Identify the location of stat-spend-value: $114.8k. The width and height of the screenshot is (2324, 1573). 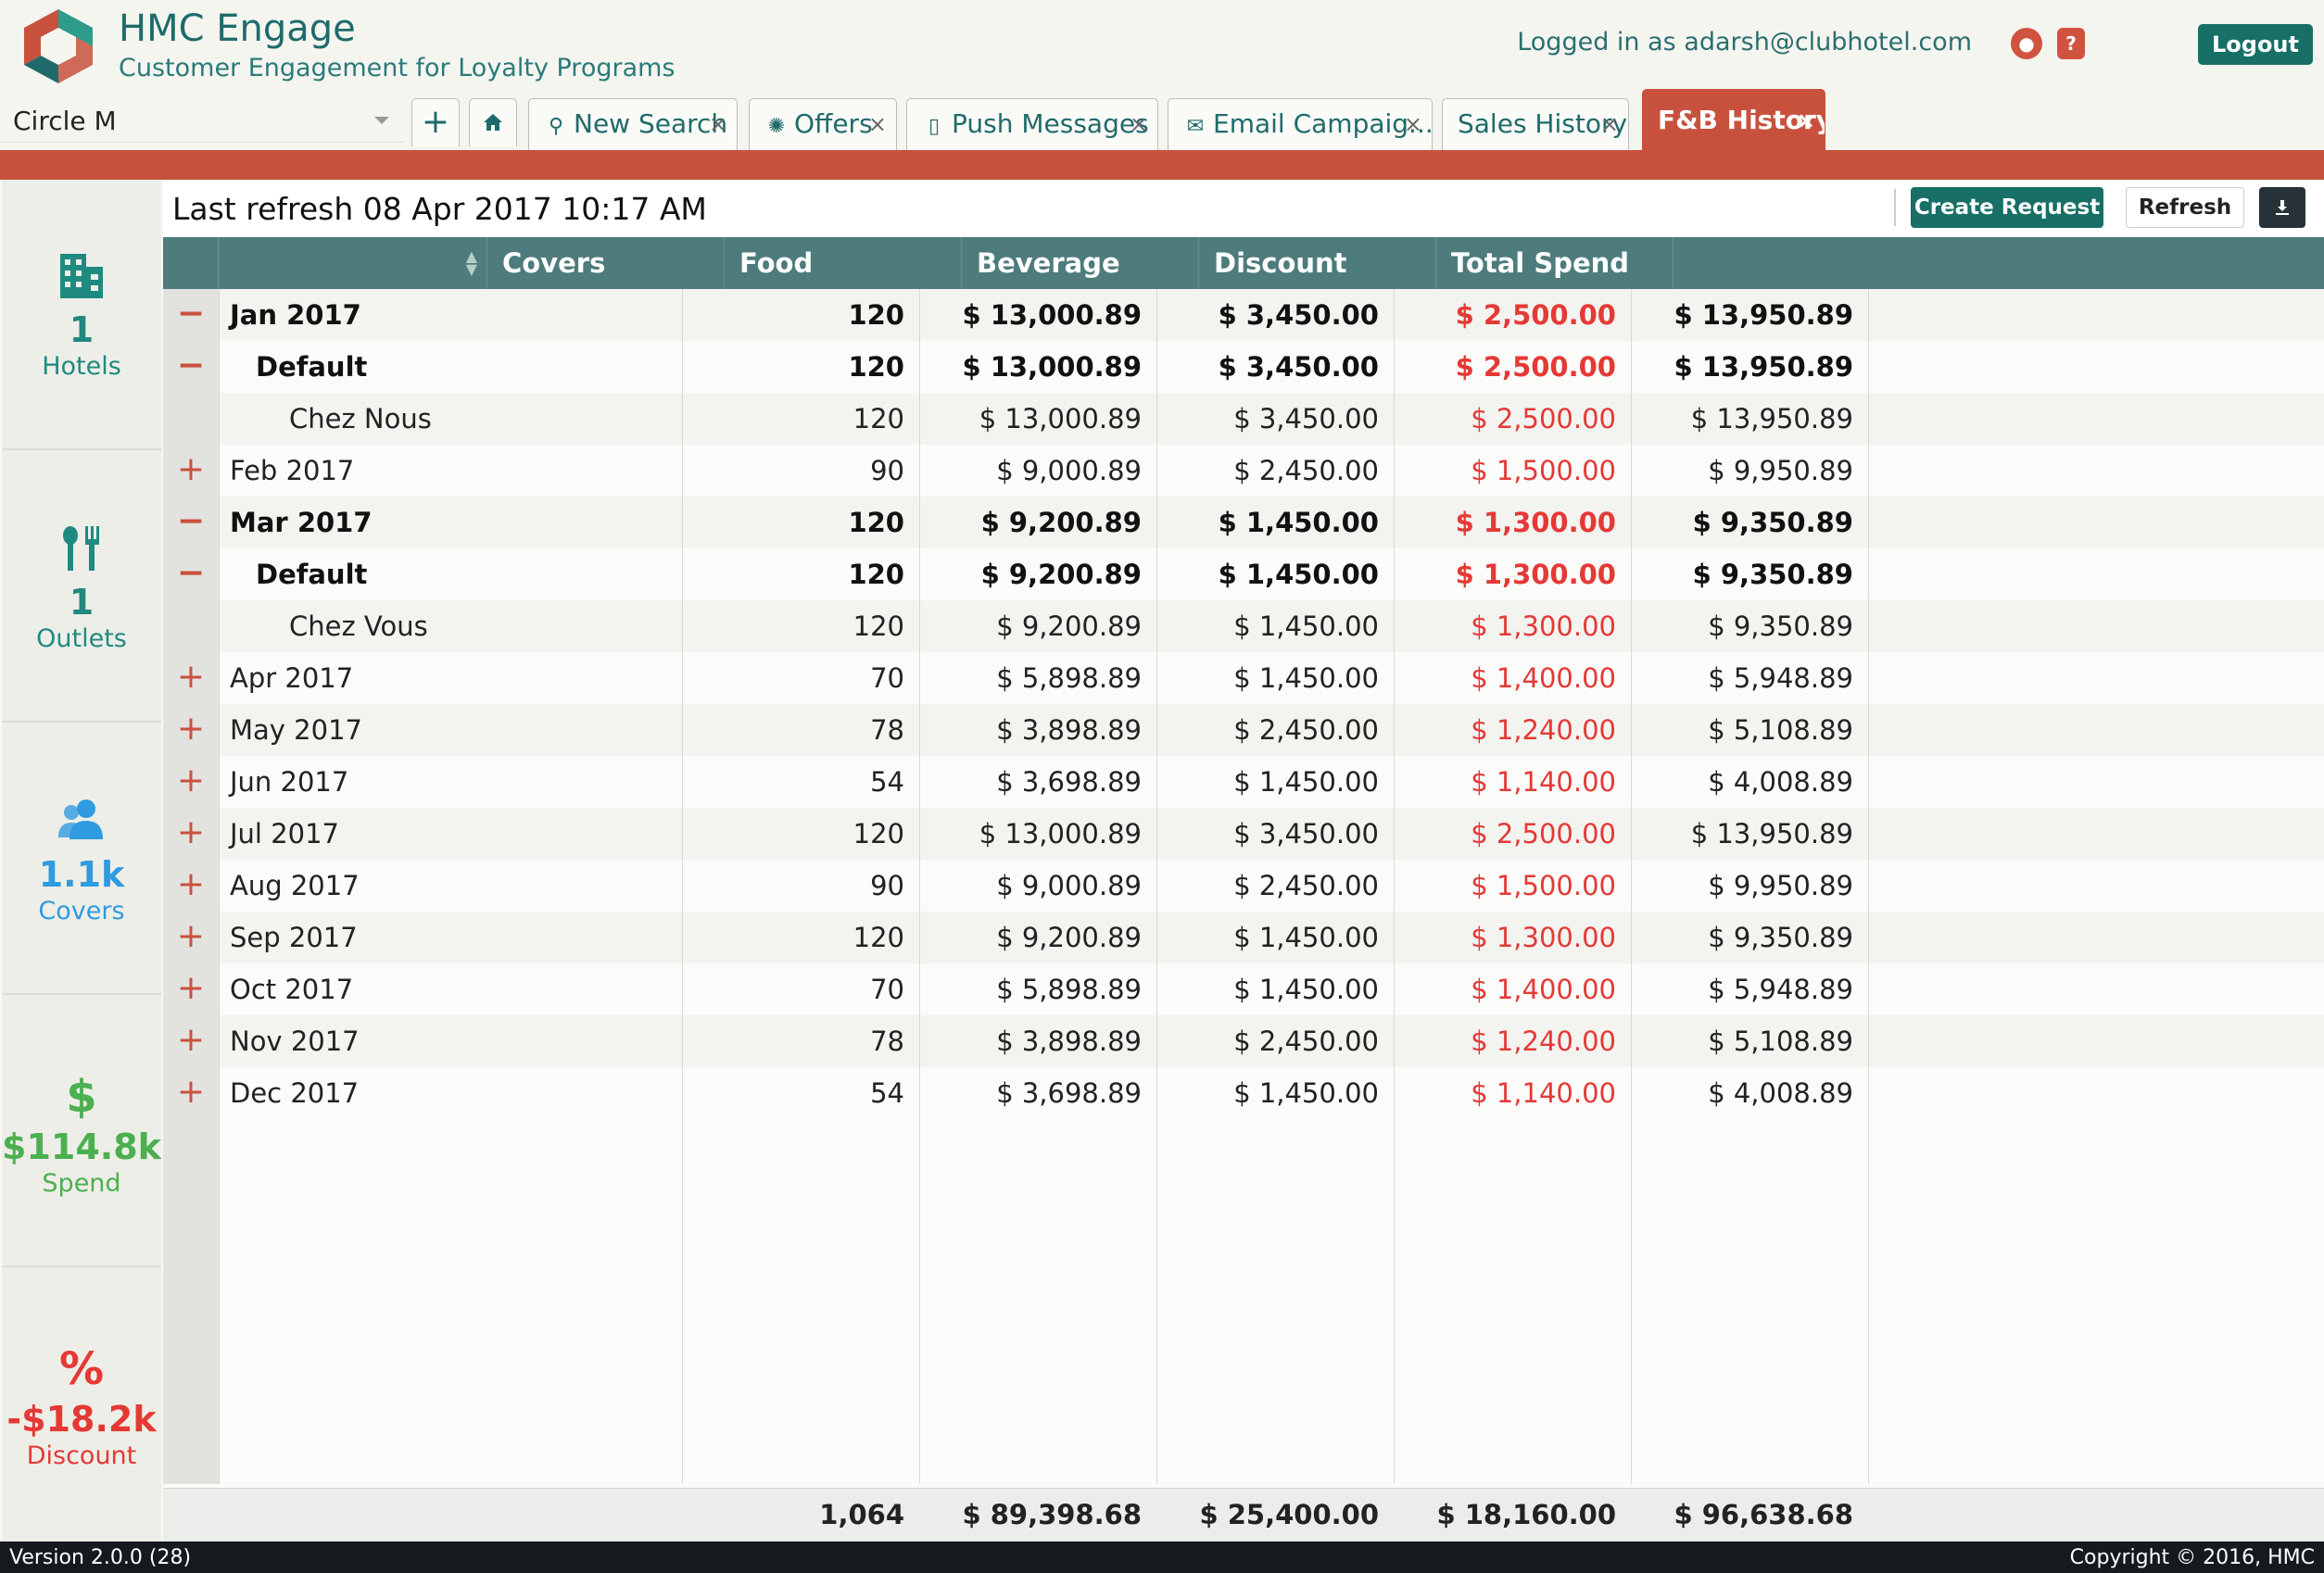
(81, 1146).